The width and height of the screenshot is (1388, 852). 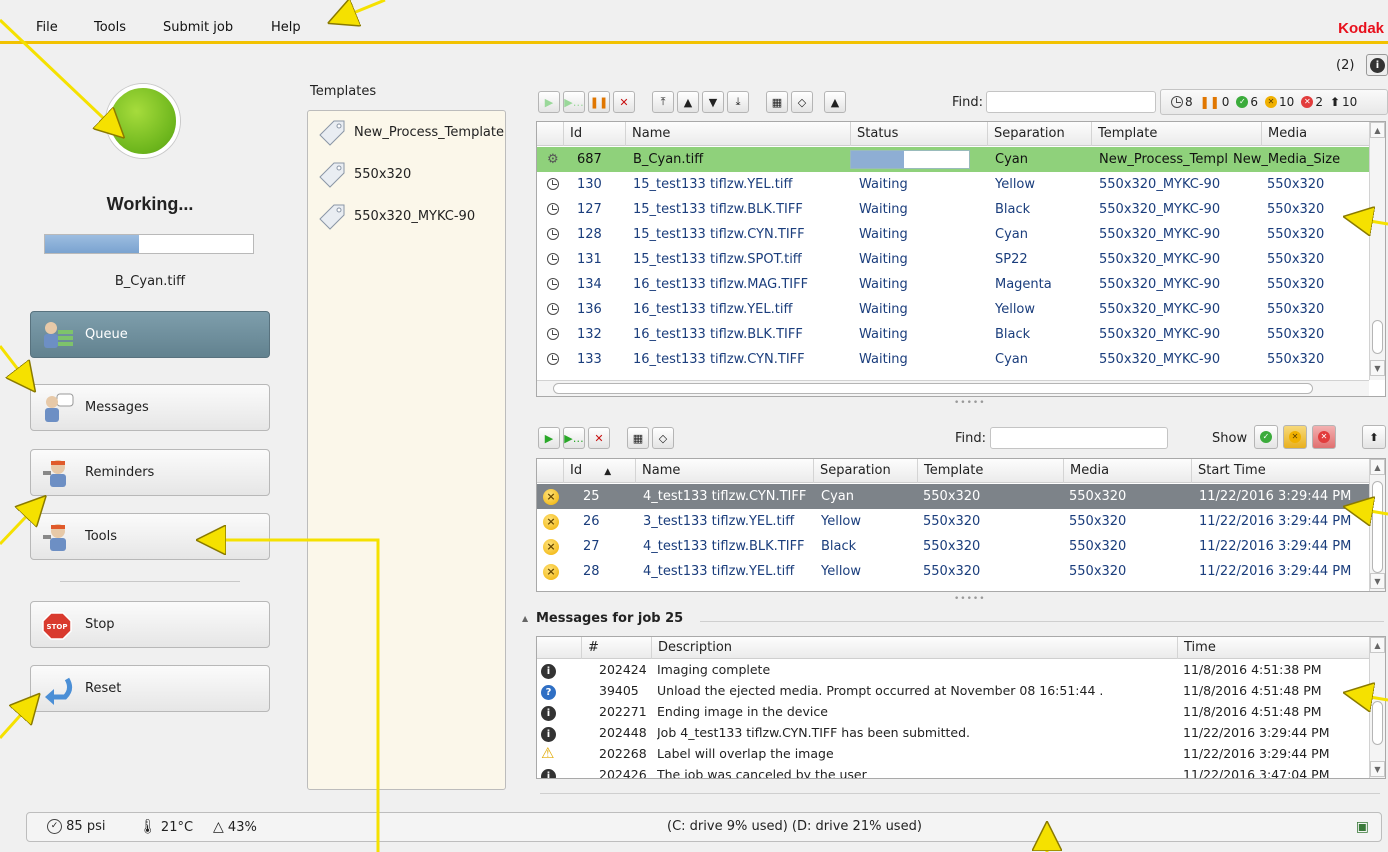 What do you see at coordinates (1295, 437) in the screenshot?
I see `show-canceled-toggle: ✕` at bounding box center [1295, 437].